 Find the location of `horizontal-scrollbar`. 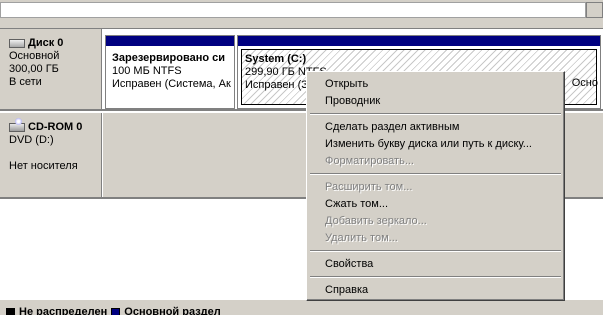

horizontal-scrollbar is located at coordinates (301, 10).